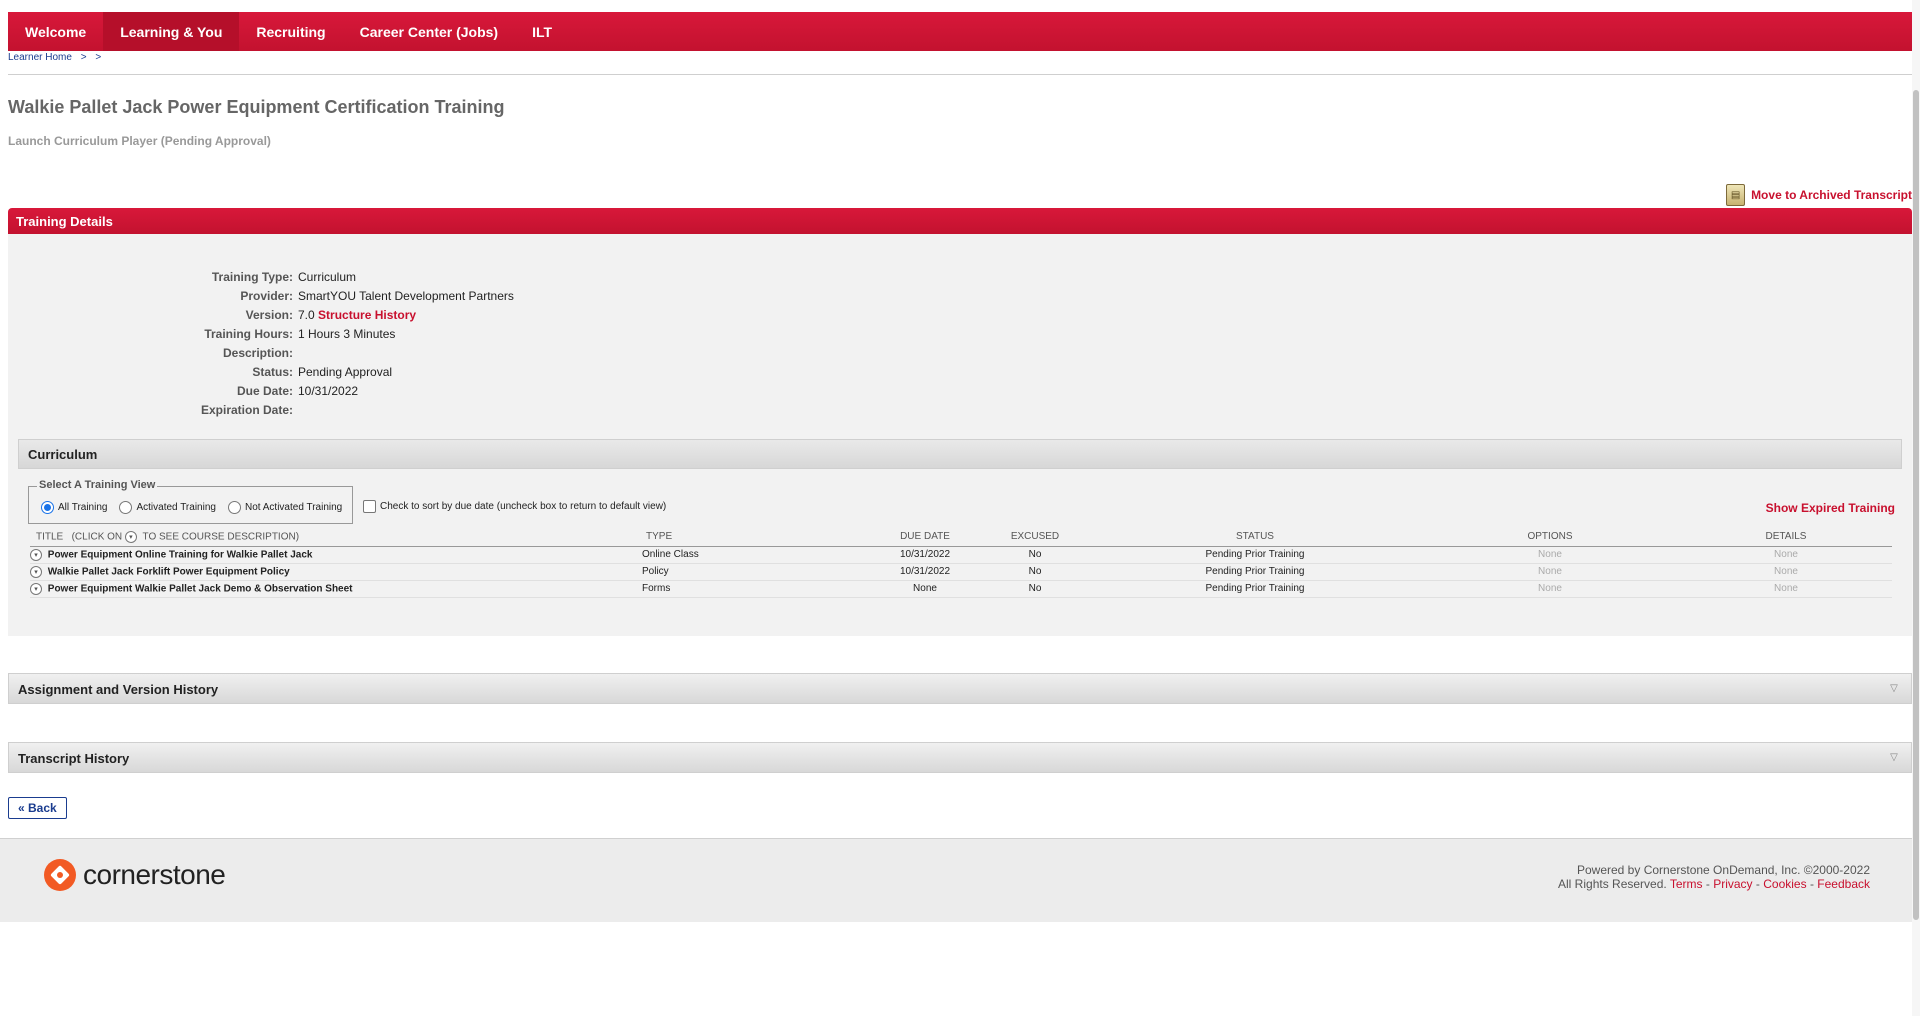  What do you see at coordinates (37, 808) in the screenshot?
I see `back-button: « Back` at bounding box center [37, 808].